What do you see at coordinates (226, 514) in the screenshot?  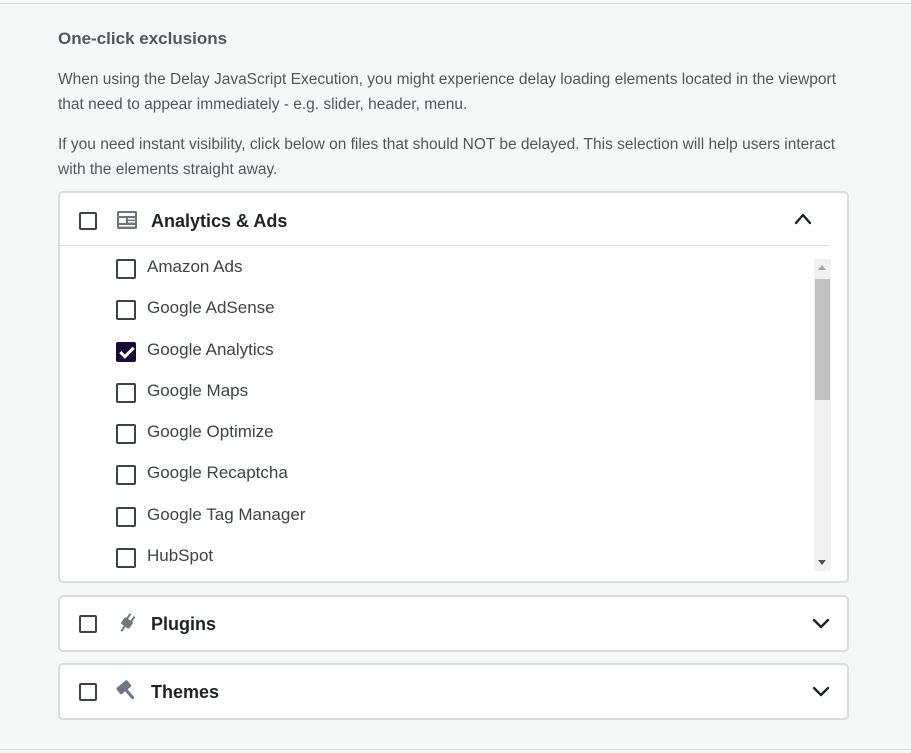 I see `item-label: Google Tag Manager` at bounding box center [226, 514].